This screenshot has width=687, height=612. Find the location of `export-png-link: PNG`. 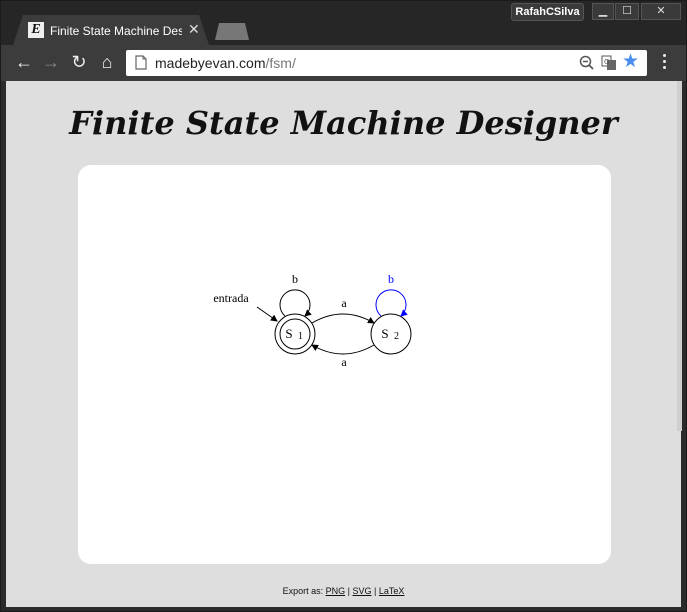

export-png-link: PNG is located at coordinates (336, 591).